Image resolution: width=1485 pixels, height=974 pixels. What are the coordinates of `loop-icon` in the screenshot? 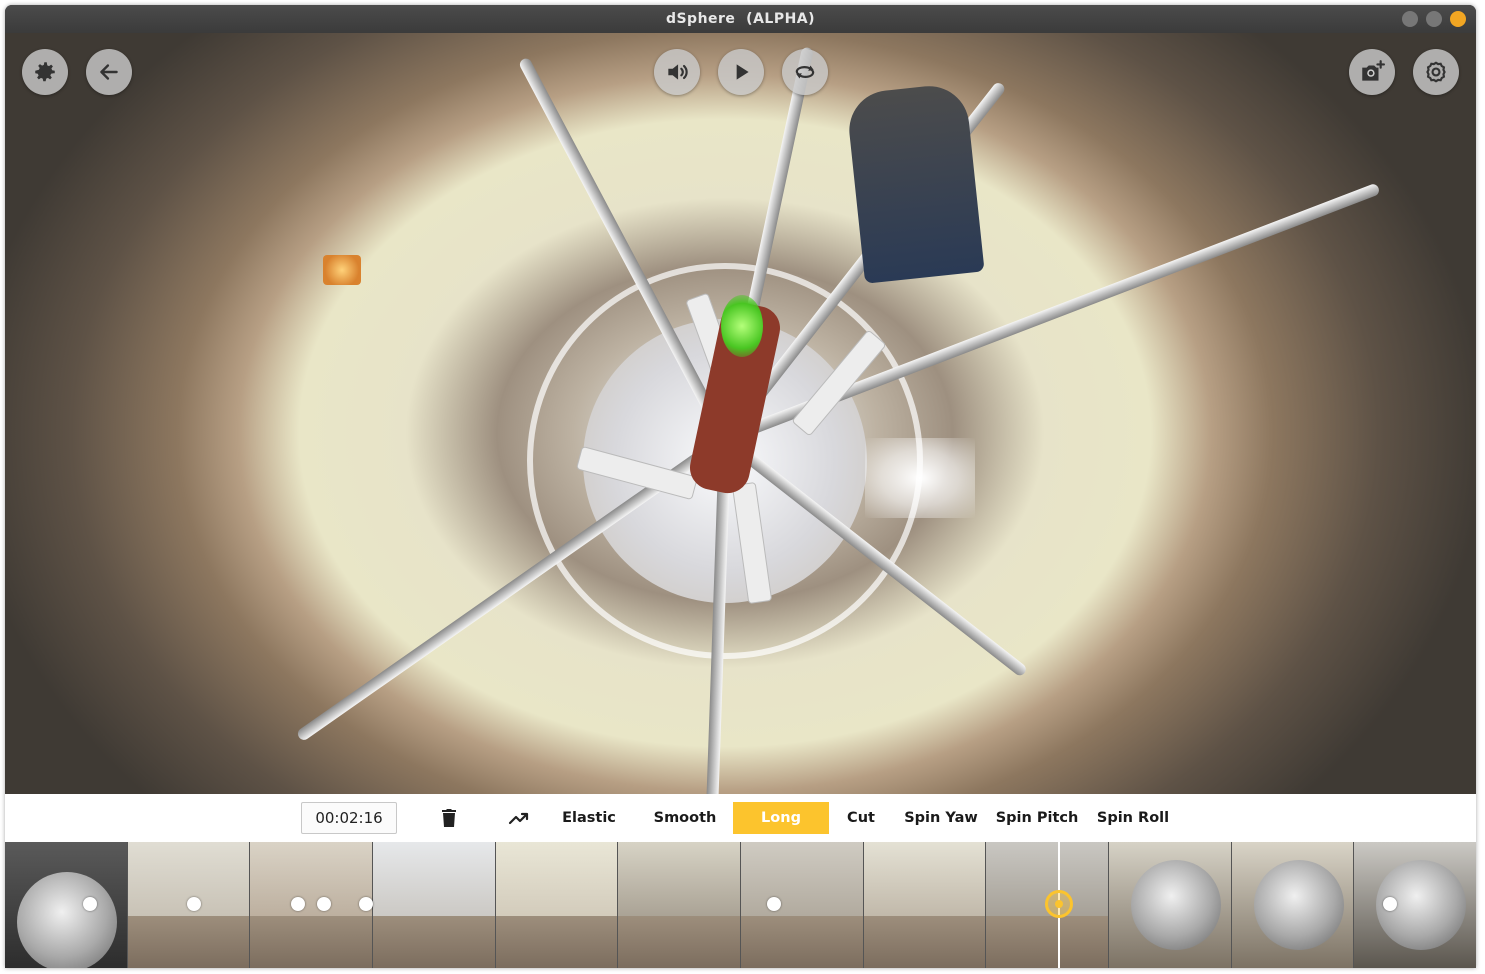 It's located at (805, 72).